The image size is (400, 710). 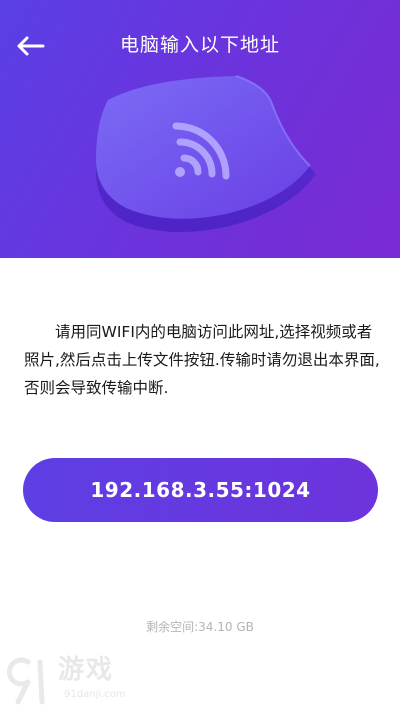 I want to click on address-button: 192.168.3.55:1024, so click(x=200, y=490).